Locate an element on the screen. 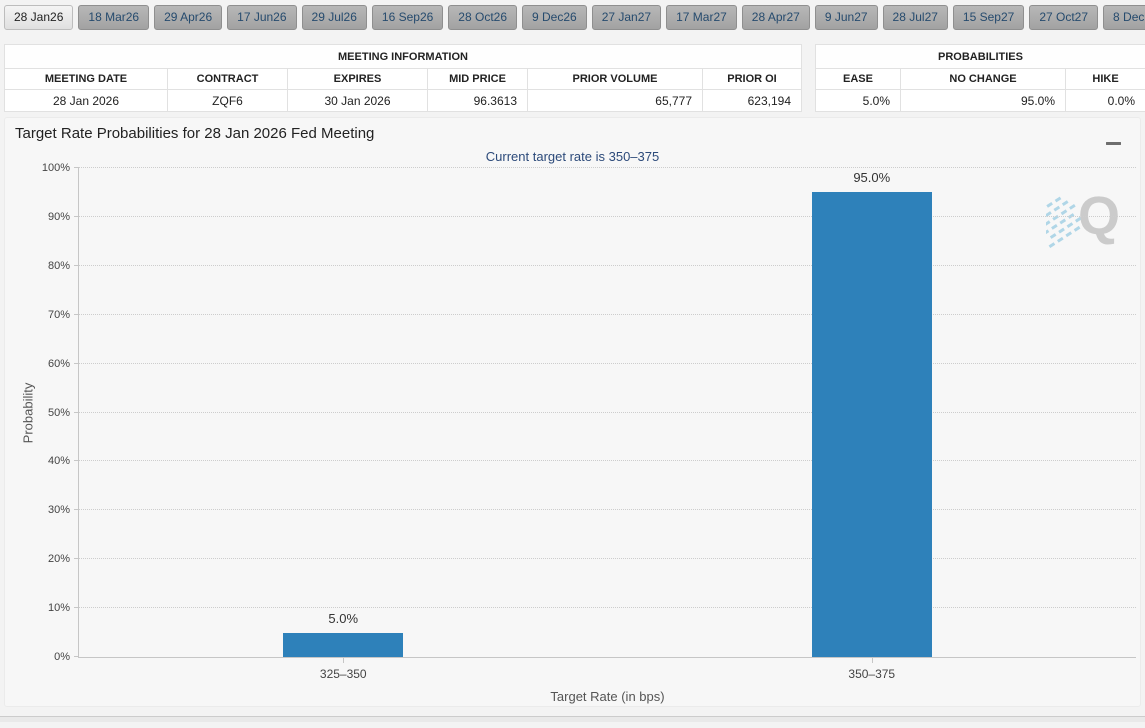  y-axis-title: Probability is located at coordinates (28, 412).